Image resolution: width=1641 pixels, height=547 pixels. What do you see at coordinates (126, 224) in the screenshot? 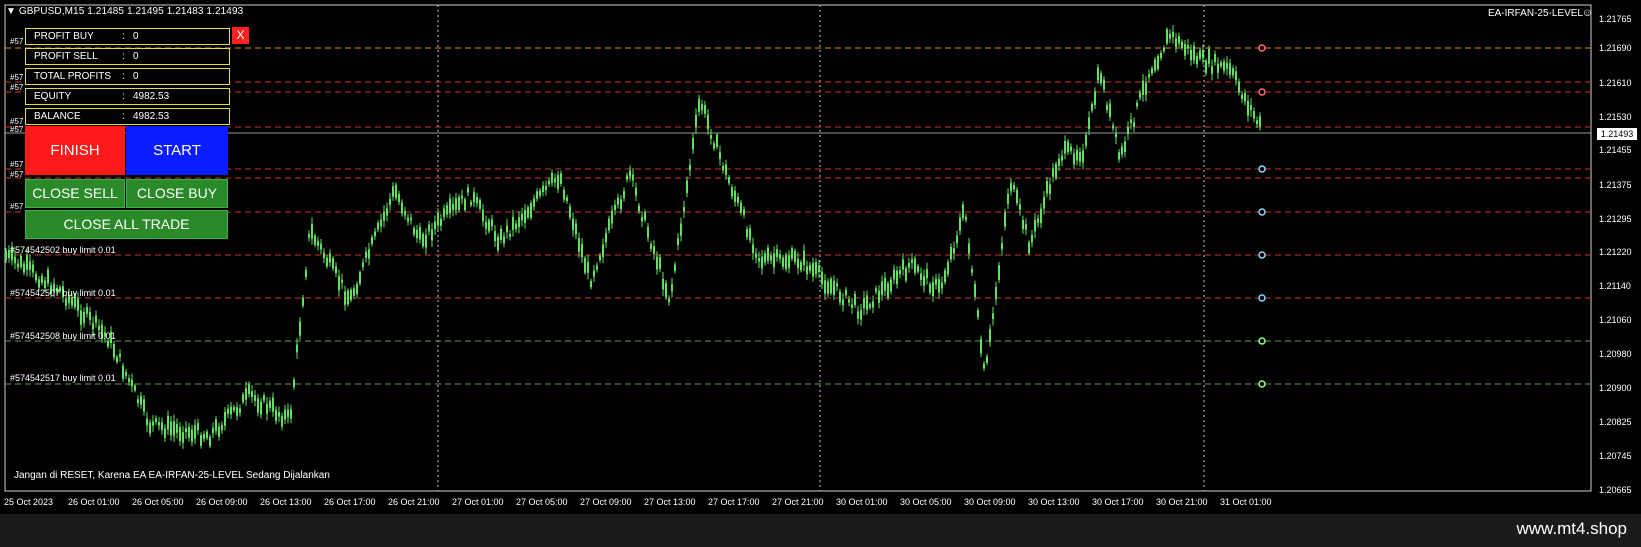
I see `close-all-trade-button: CLOSE ALL TRADE` at bounding box center [126, 224].